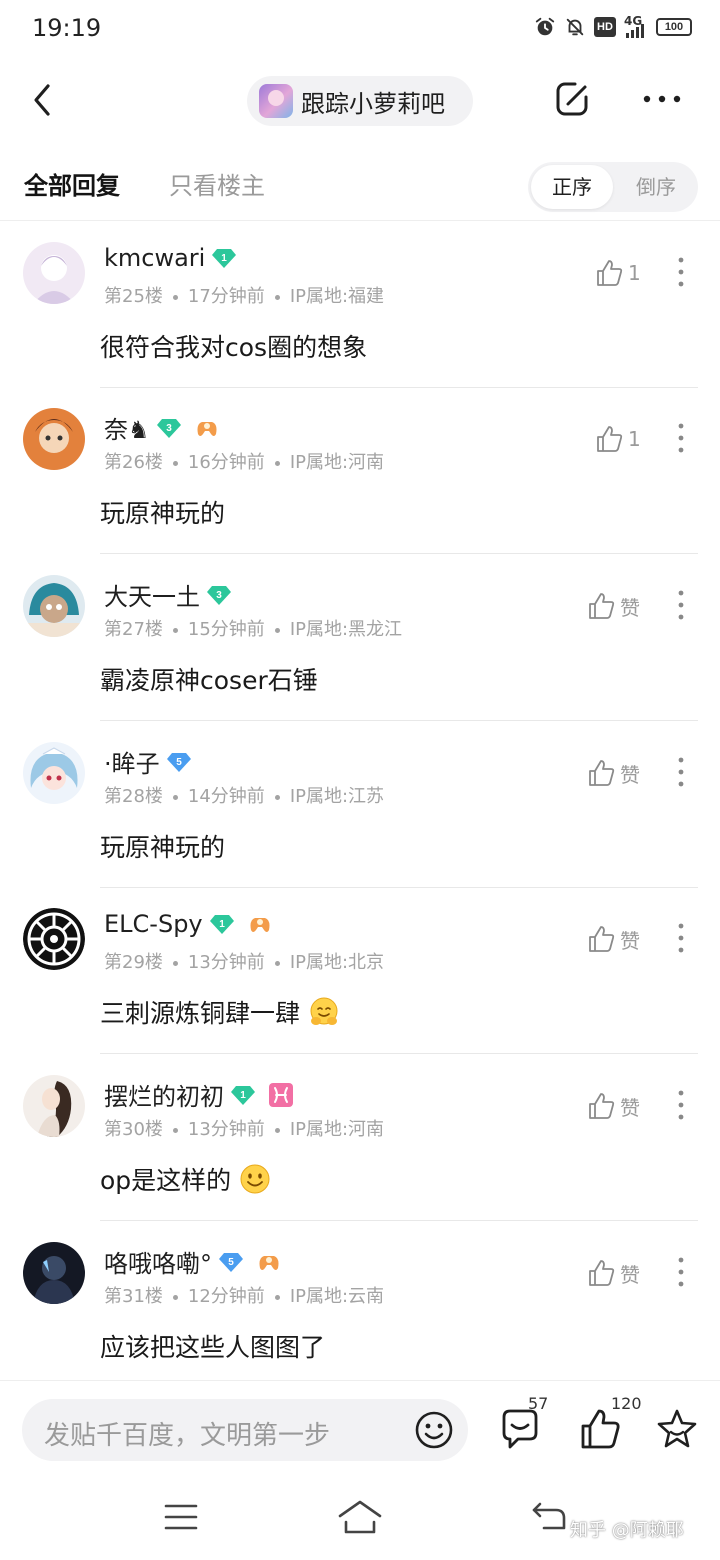 The width and height of the screenshot is (720, 1560). I want to click on thumbs-up-icon, so click(610, 439).